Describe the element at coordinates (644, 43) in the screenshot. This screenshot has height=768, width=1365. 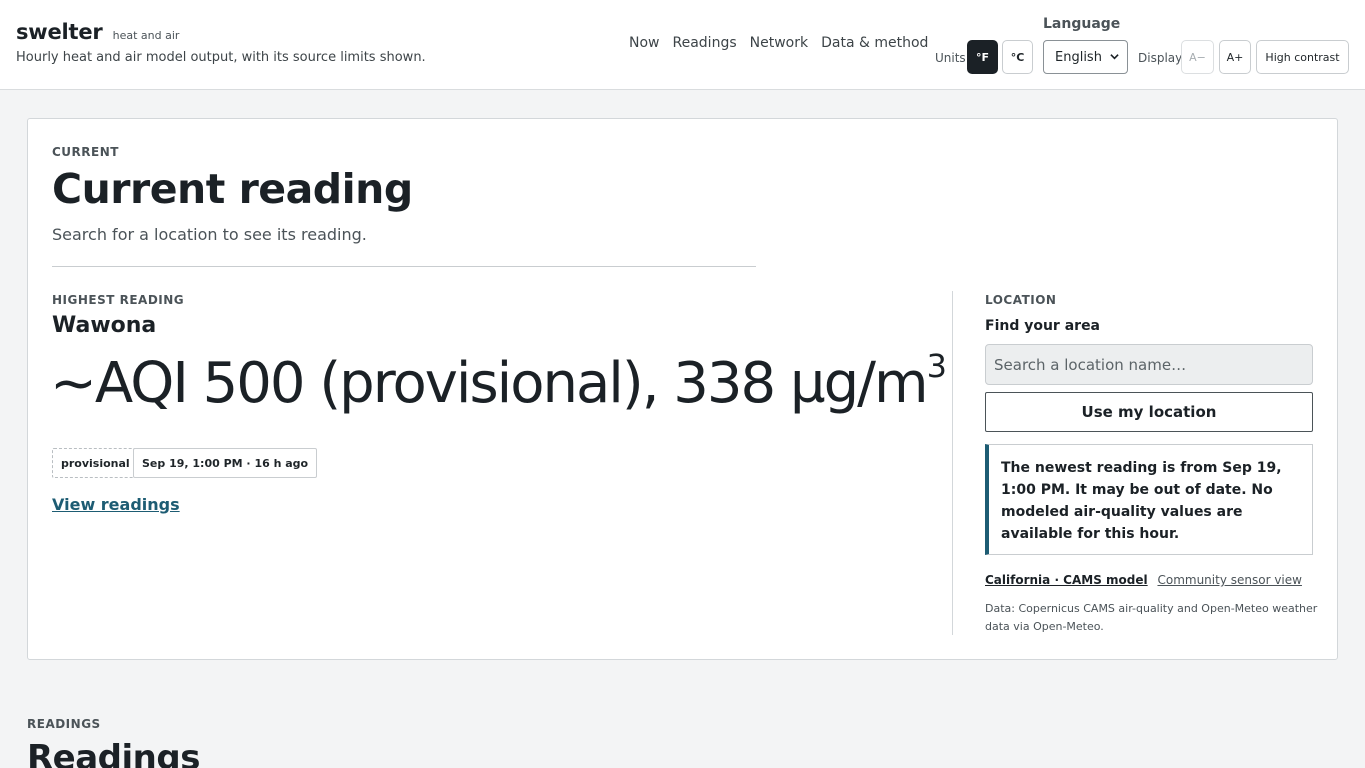
I see `nav-now: Now` at that location.